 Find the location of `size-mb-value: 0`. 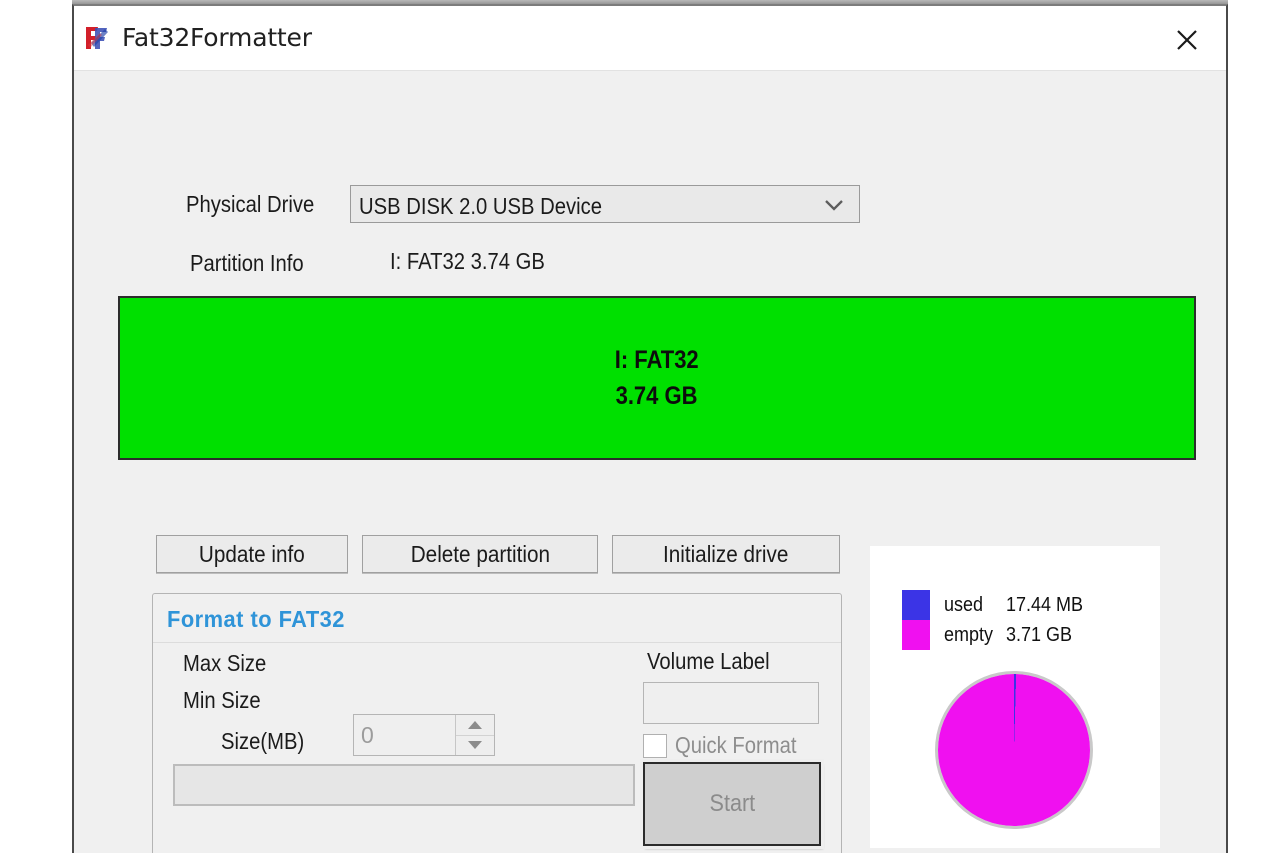

size-mb-value: 0 is located at coordinates (367, 735).